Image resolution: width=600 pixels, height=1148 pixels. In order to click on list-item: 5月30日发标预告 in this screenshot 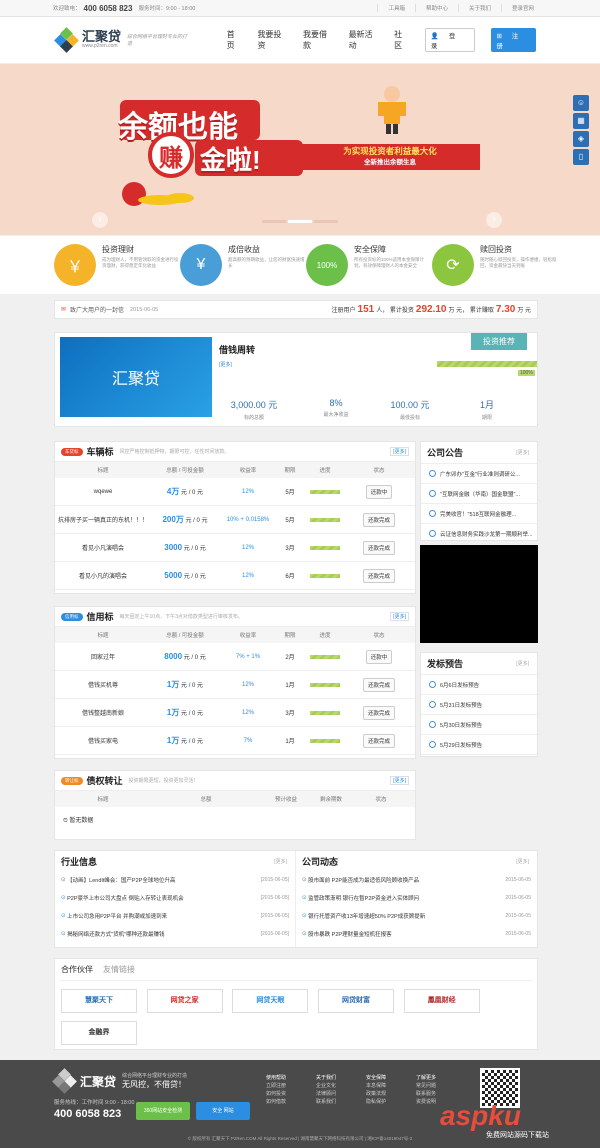, I will do `click(479, 725)`.